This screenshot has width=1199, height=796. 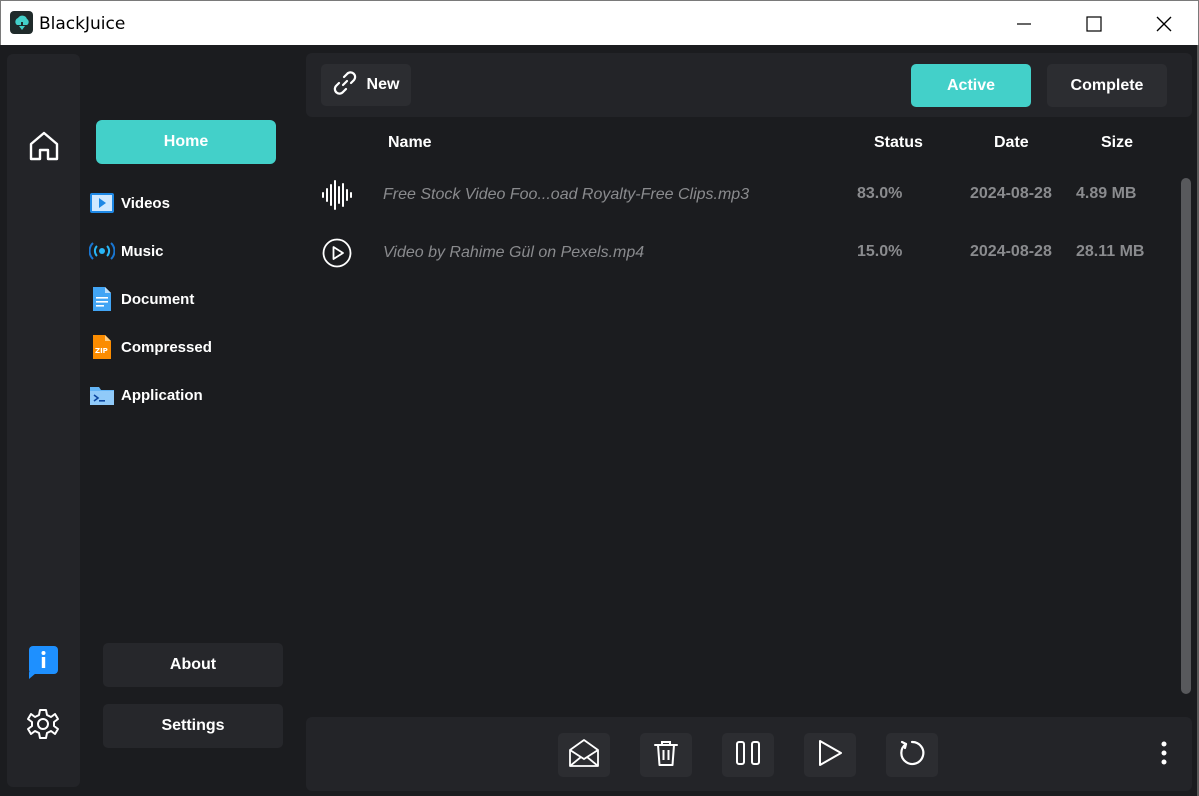 What do you see at coordinates (1011, 143) in the screenshot?
I see `column-header-date: Date` at bounding box center [1011, 143].